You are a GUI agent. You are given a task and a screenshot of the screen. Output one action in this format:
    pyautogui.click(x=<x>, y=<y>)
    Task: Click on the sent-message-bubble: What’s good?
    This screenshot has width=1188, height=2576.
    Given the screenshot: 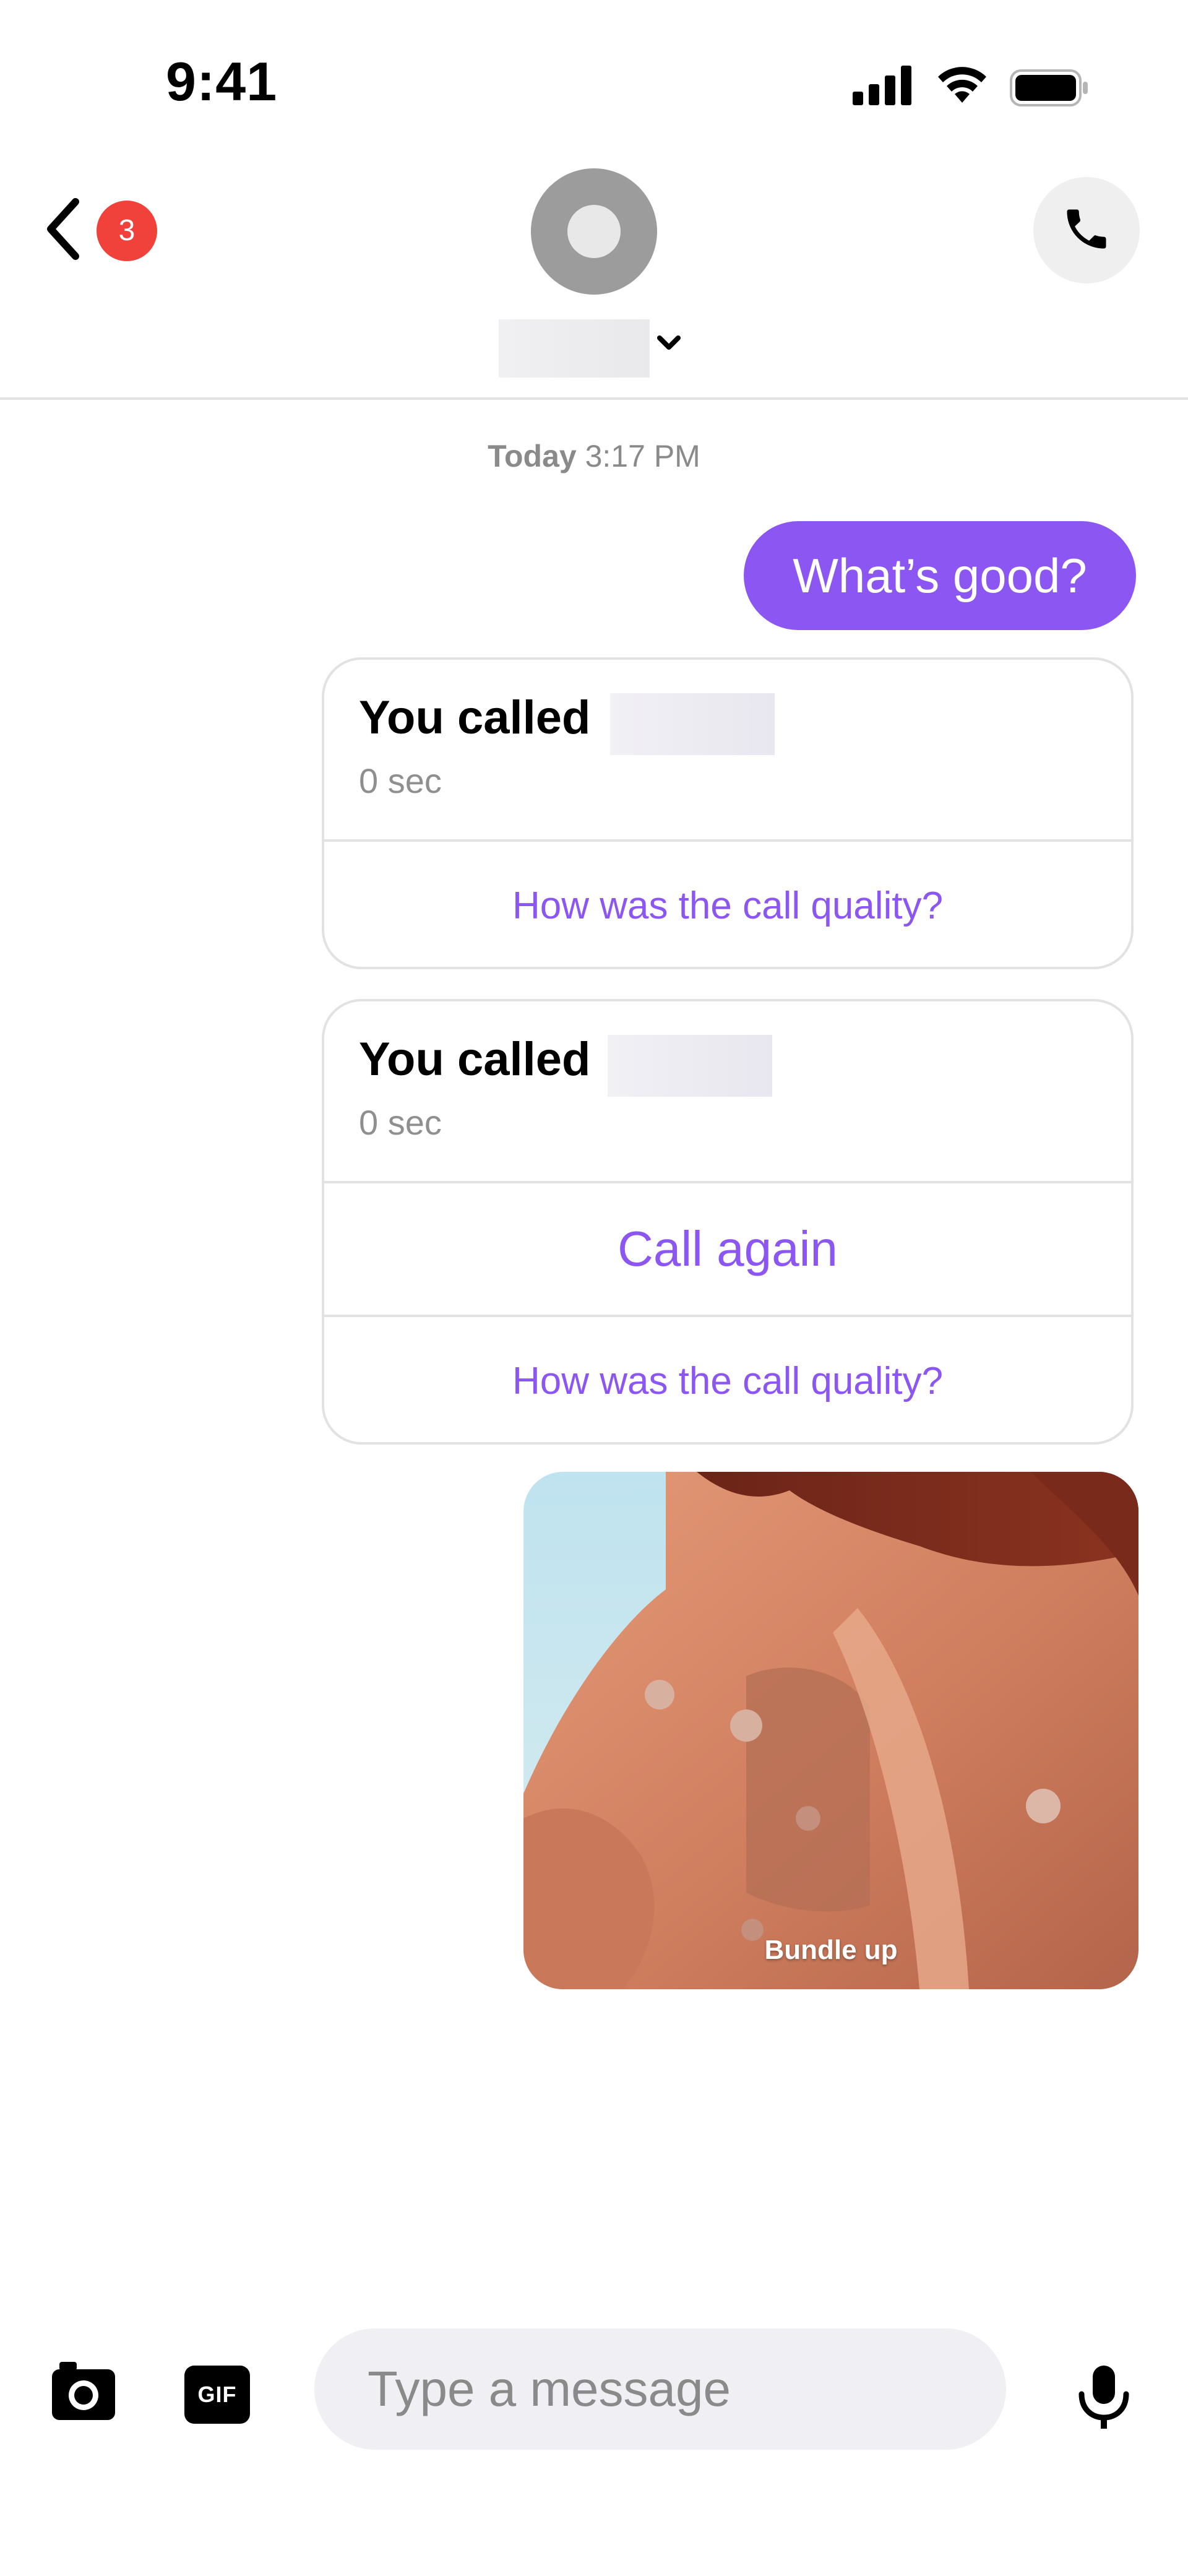 What is the action you would take?
    pyautogui.click(x=940, y=575)
    